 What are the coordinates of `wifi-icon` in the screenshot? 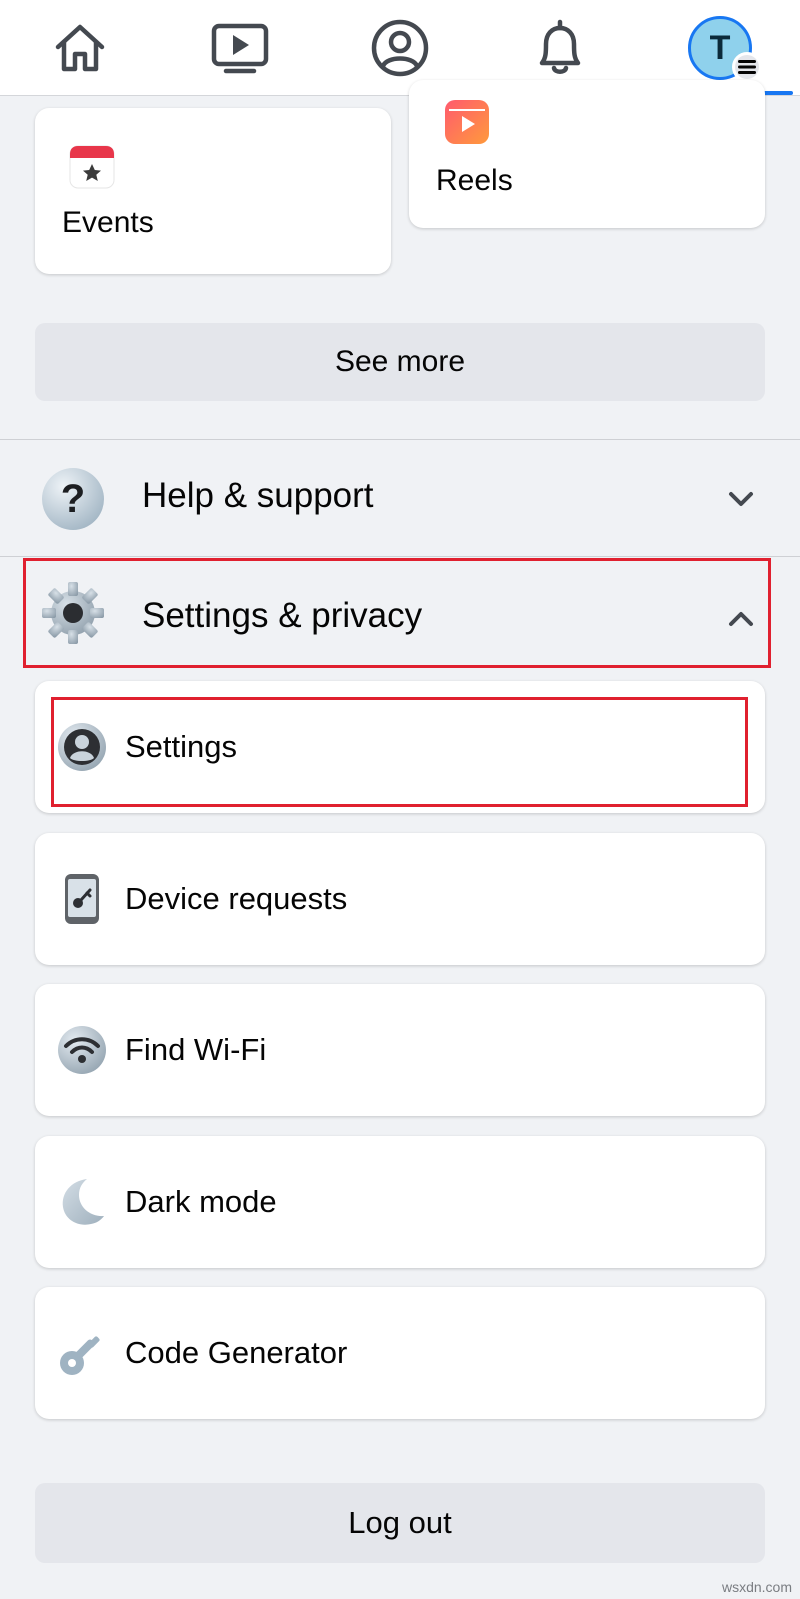 It's located at (82, 1050).